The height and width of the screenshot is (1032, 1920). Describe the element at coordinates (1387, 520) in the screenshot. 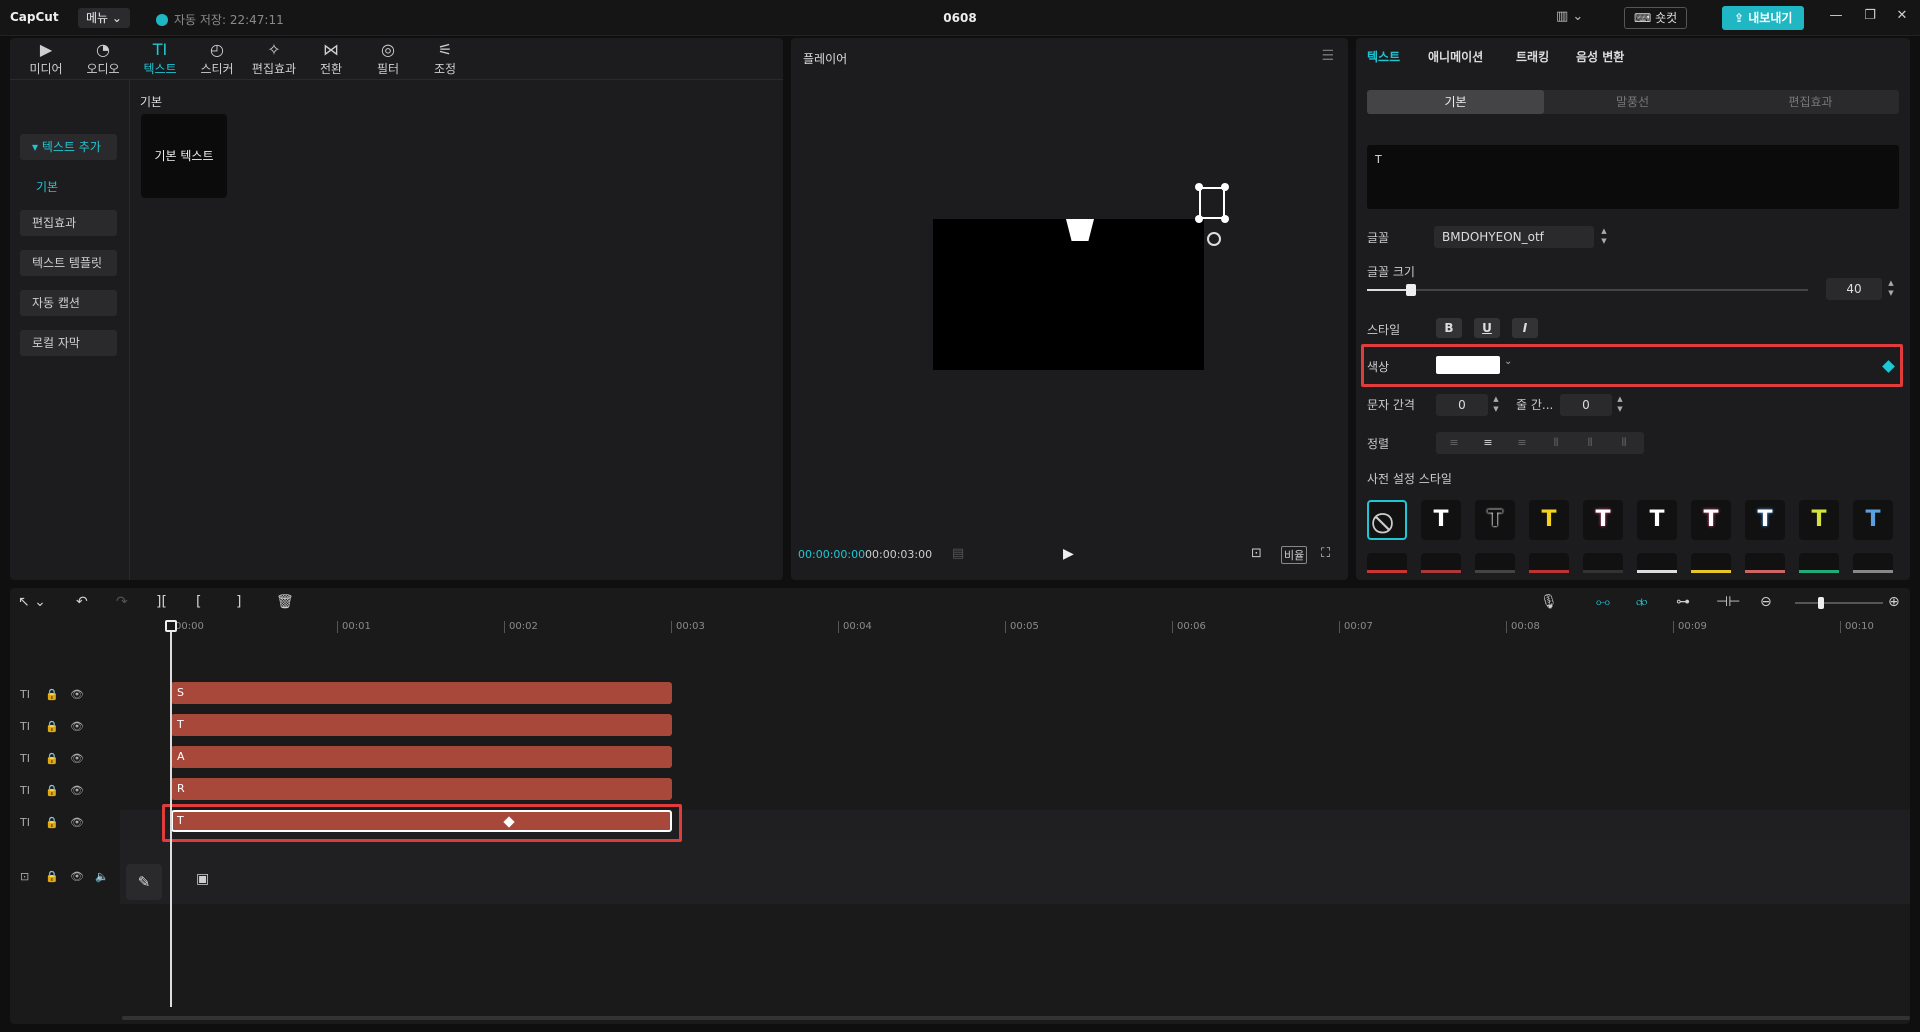

I see `preset-none-icon: ⃠` at that location.